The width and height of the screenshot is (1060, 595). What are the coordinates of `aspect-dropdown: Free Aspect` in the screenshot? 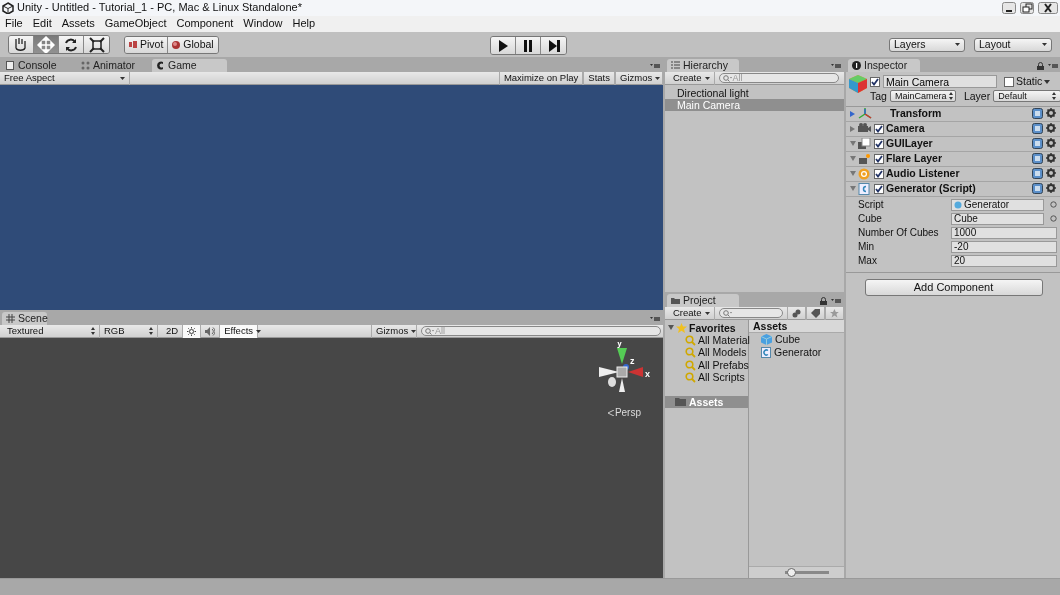 It's located at (65, 78).